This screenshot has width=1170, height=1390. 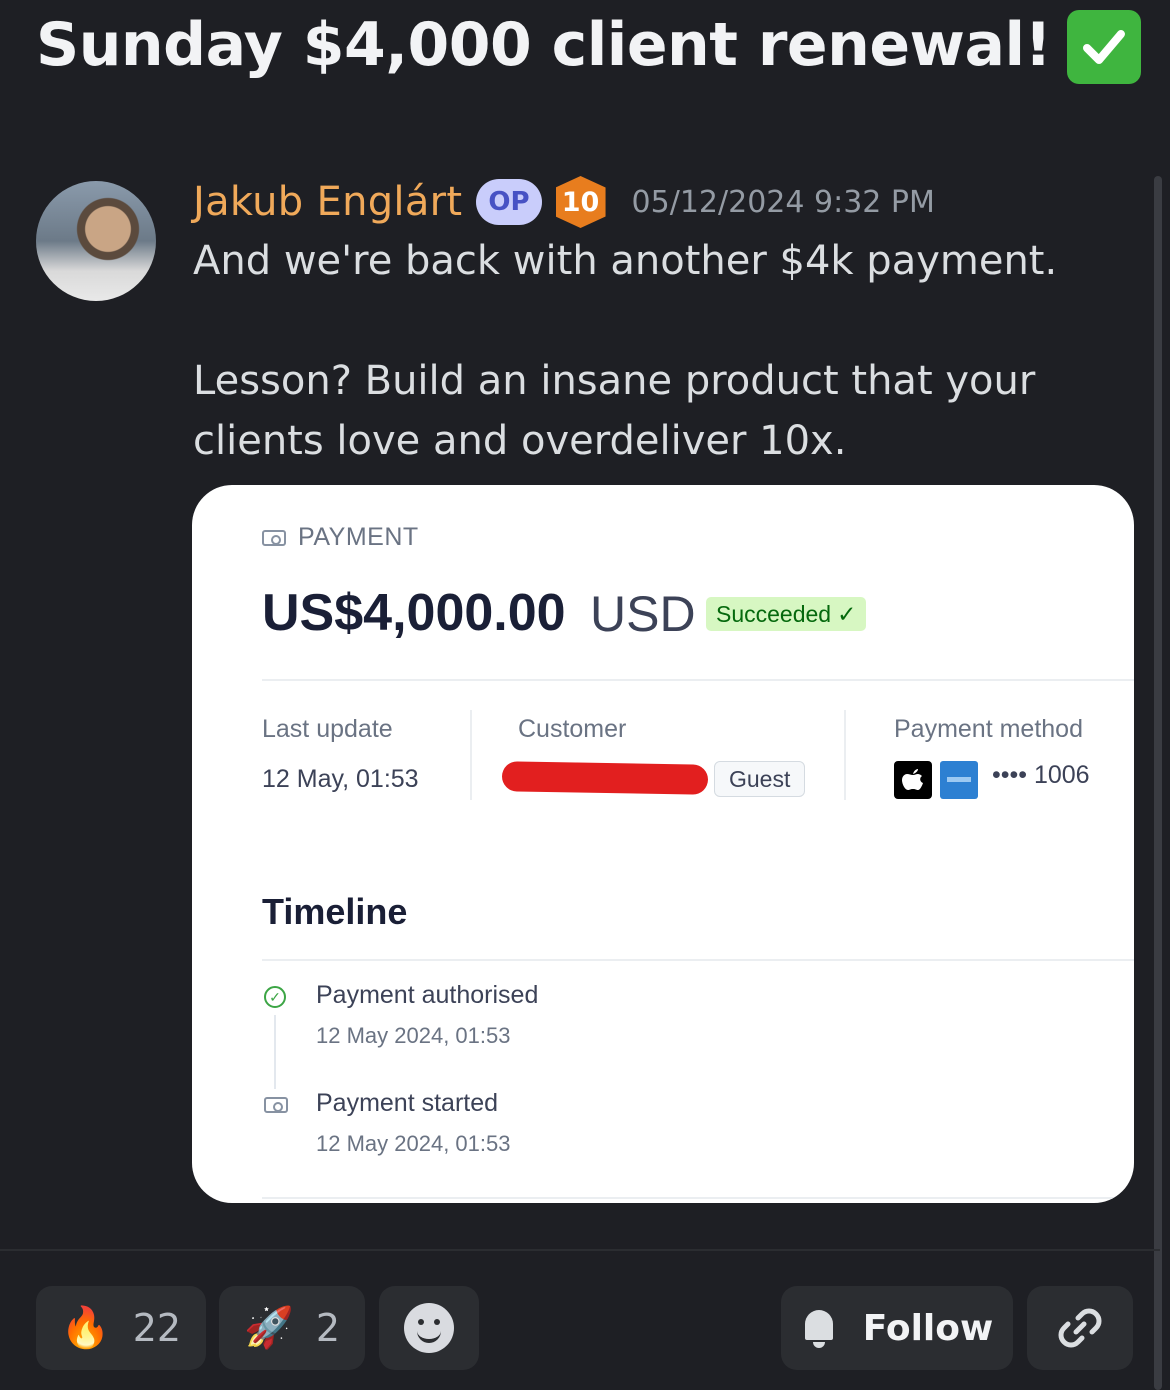 I want to click on rocket-icon: 🚀, so click(x=269, y=1328).